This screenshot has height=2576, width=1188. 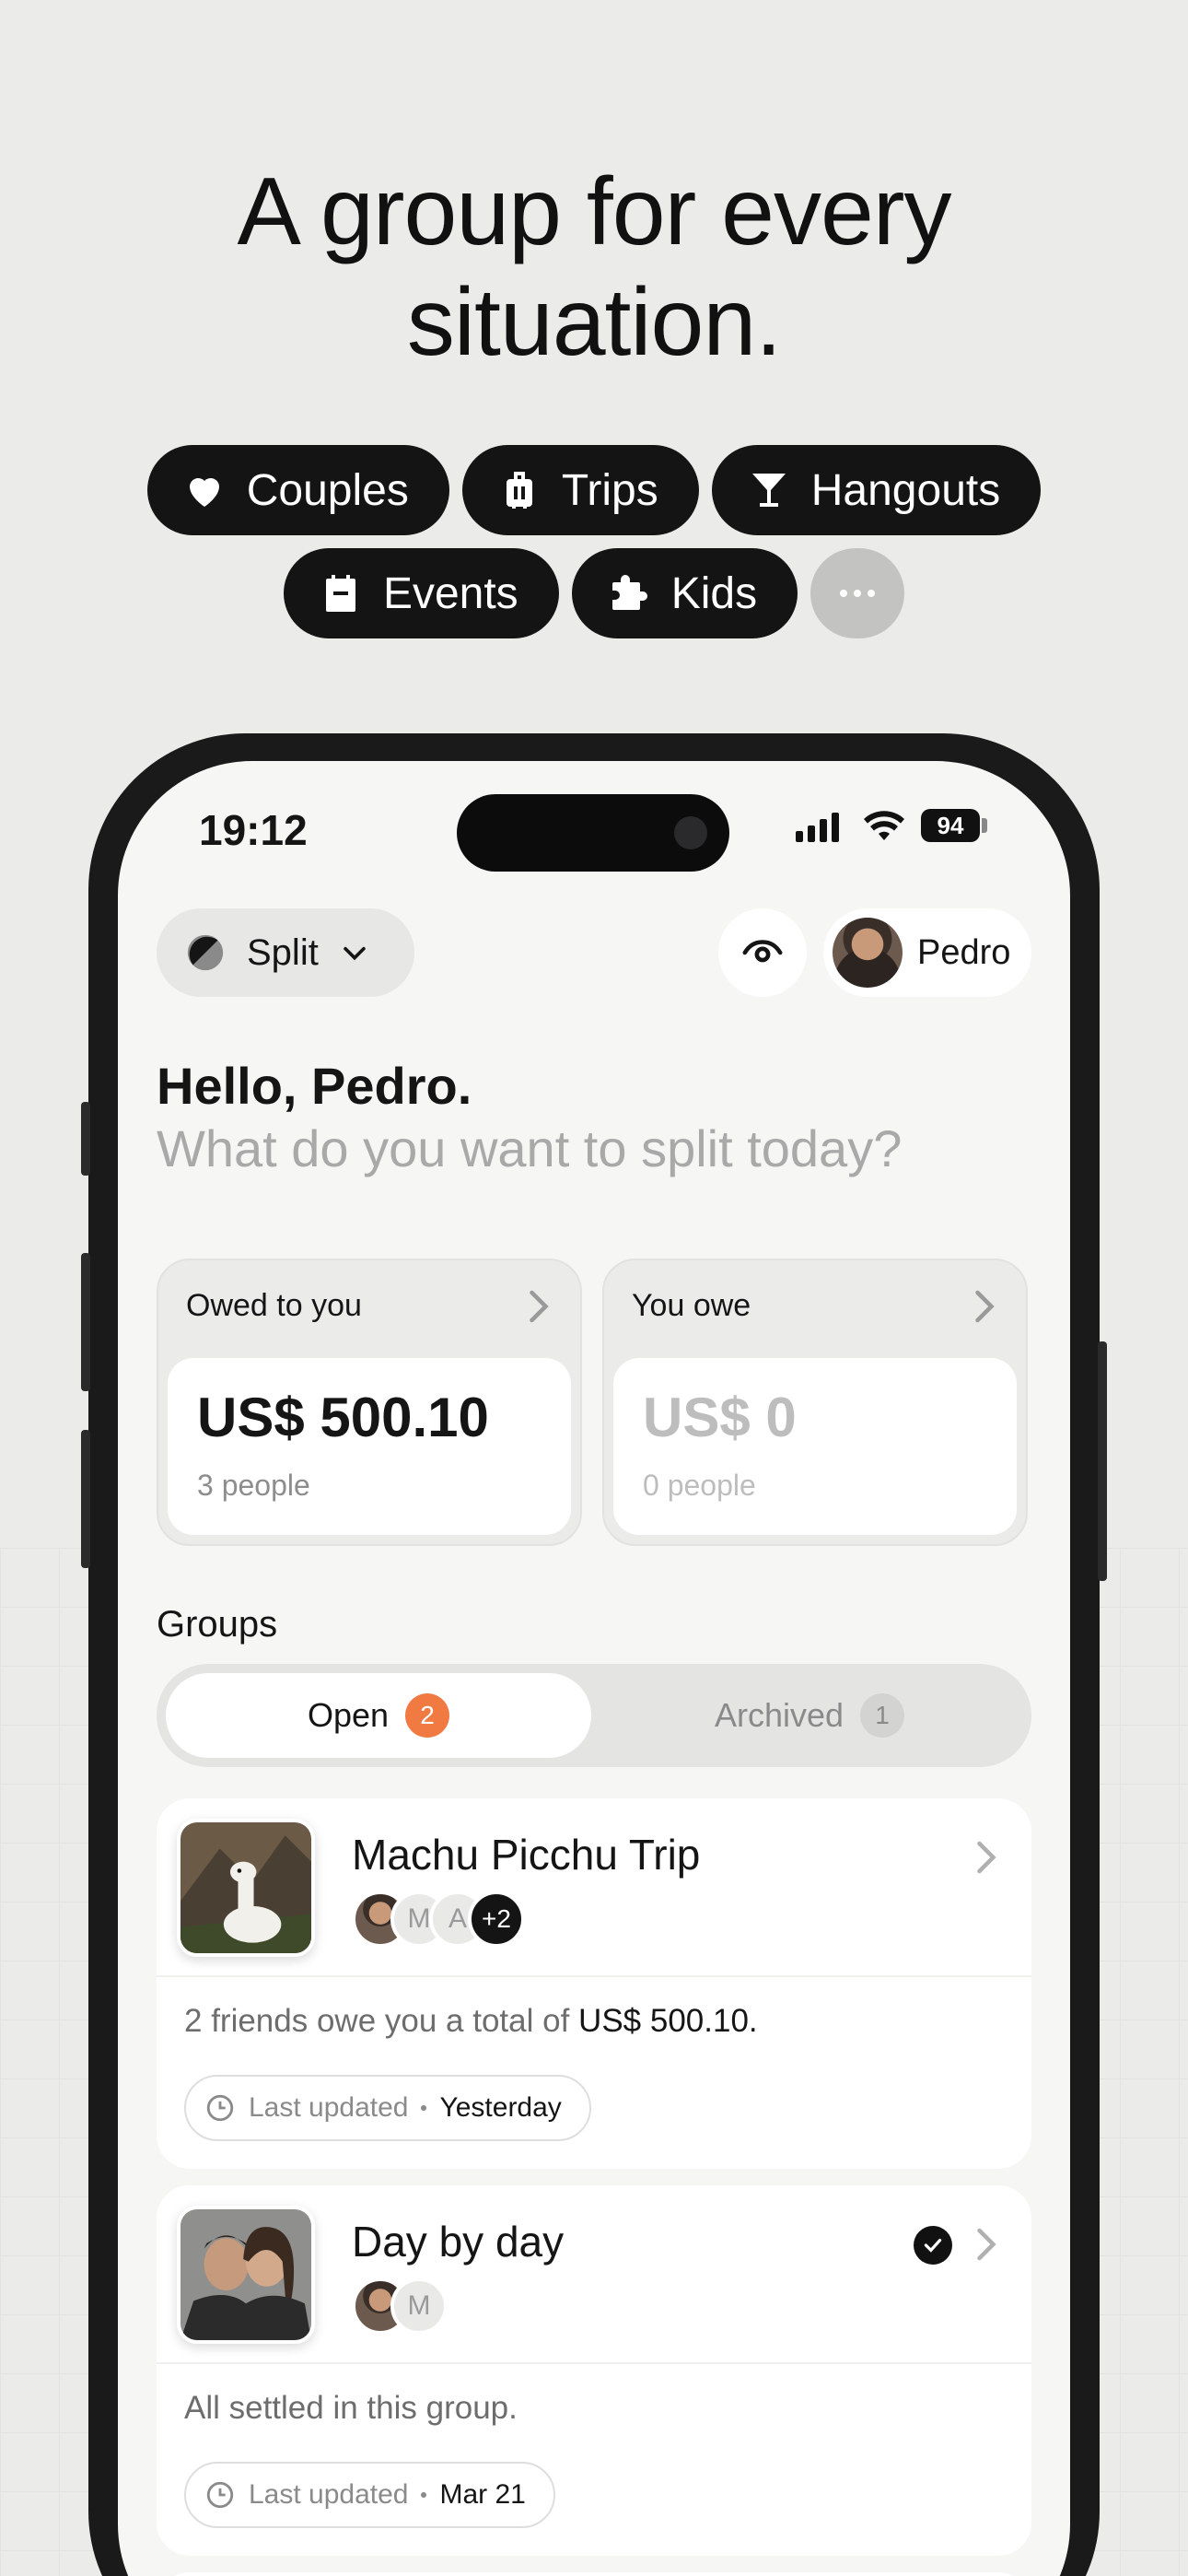 I want to click on group-card-header: Day by day M, so click(x=594, y=2274).